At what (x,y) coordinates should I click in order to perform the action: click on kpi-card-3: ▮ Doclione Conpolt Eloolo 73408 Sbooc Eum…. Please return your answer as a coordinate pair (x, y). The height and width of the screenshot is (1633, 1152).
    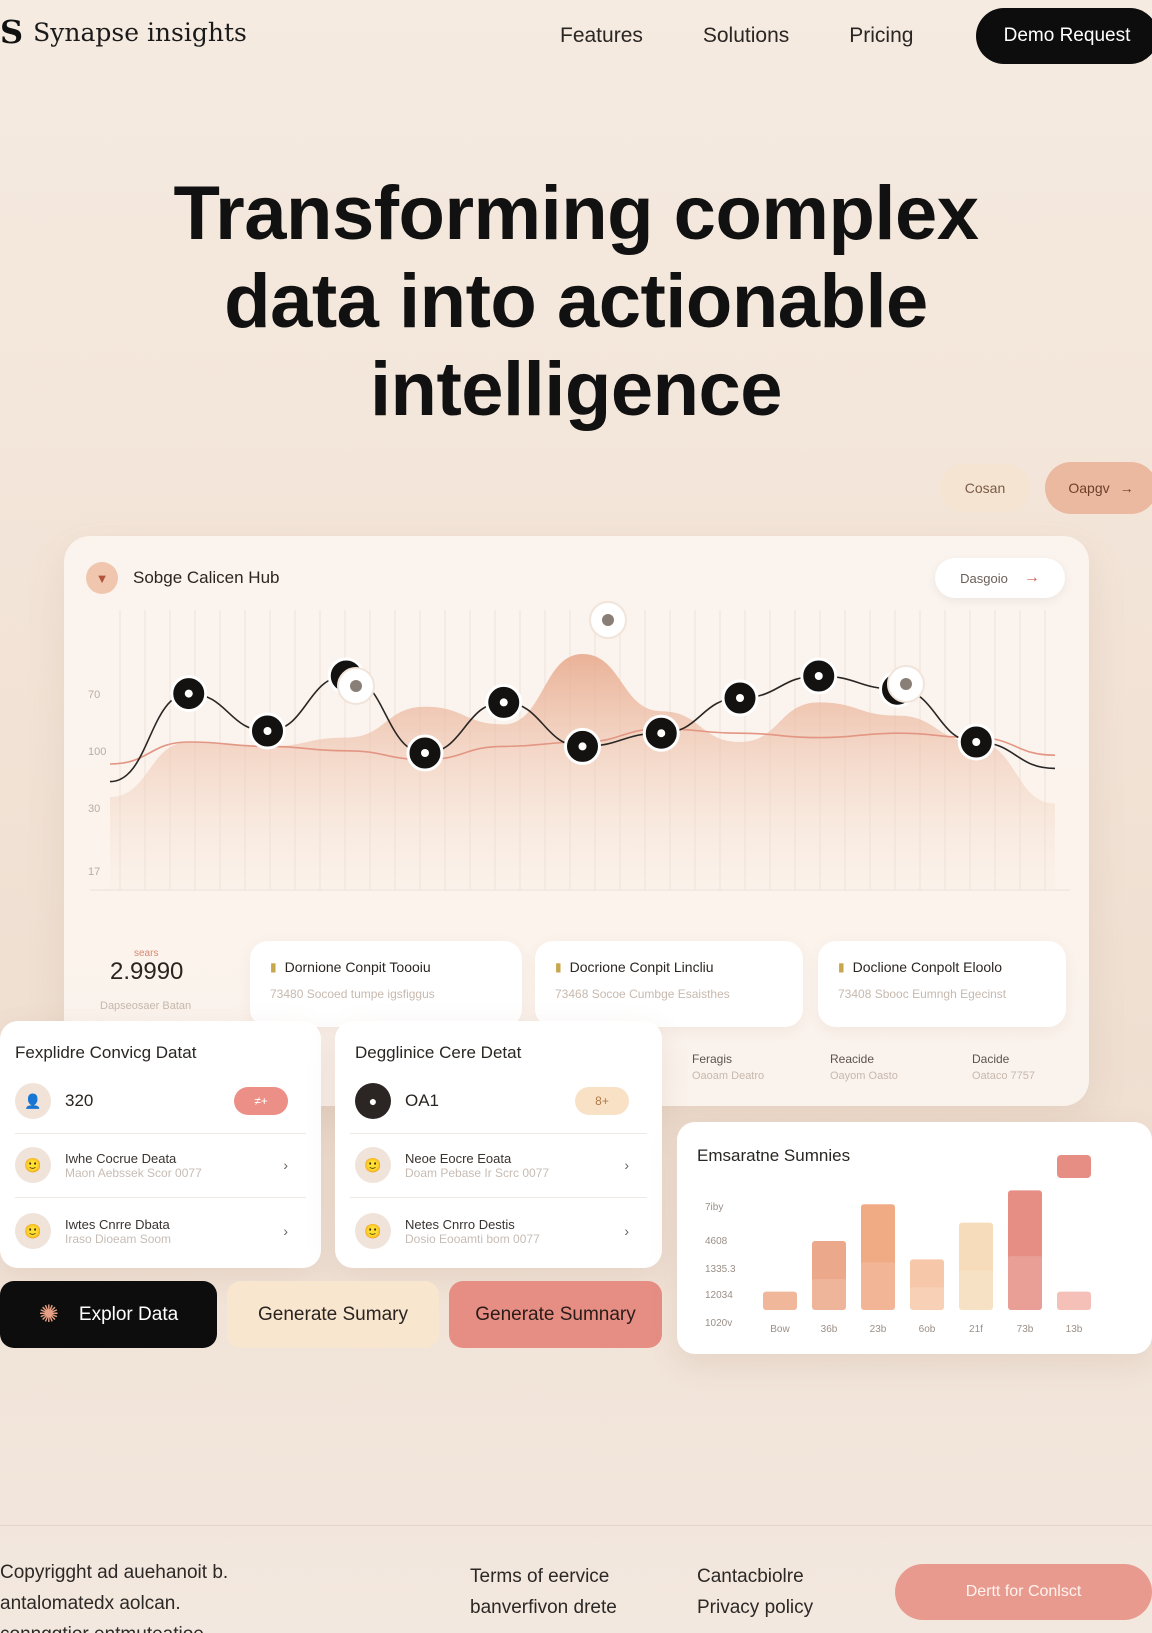
    Looking at the image, I should click on (942, 984).